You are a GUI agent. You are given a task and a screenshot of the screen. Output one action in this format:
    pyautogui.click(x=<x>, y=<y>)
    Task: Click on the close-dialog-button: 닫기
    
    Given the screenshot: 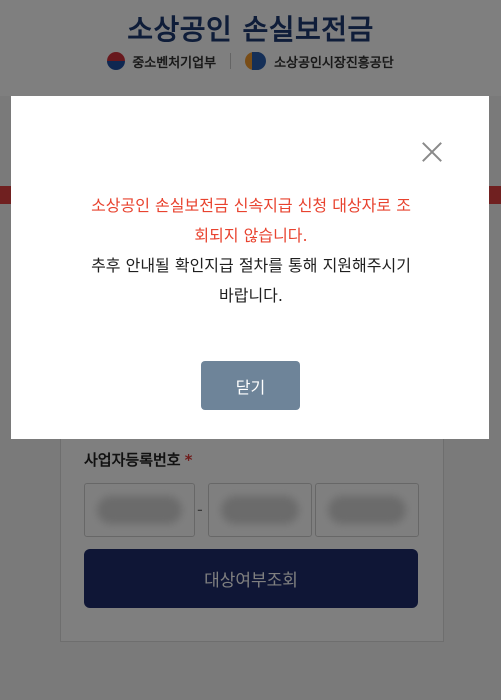 What is the action you would take?
    pyautogui.click(x=250, y=385)
    